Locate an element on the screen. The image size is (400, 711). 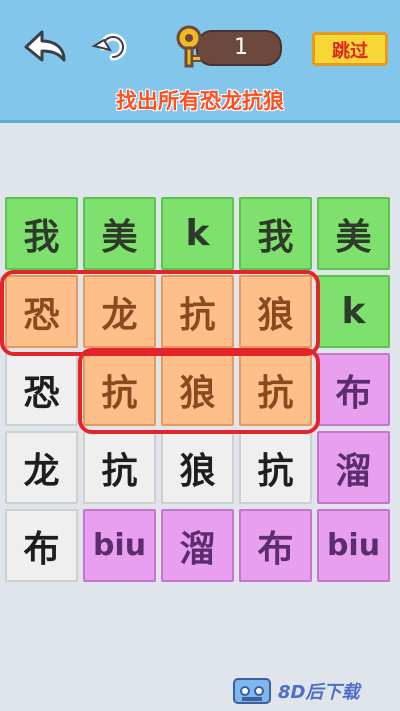
skip-button: 跳过 is located at coordinates (350, 49).